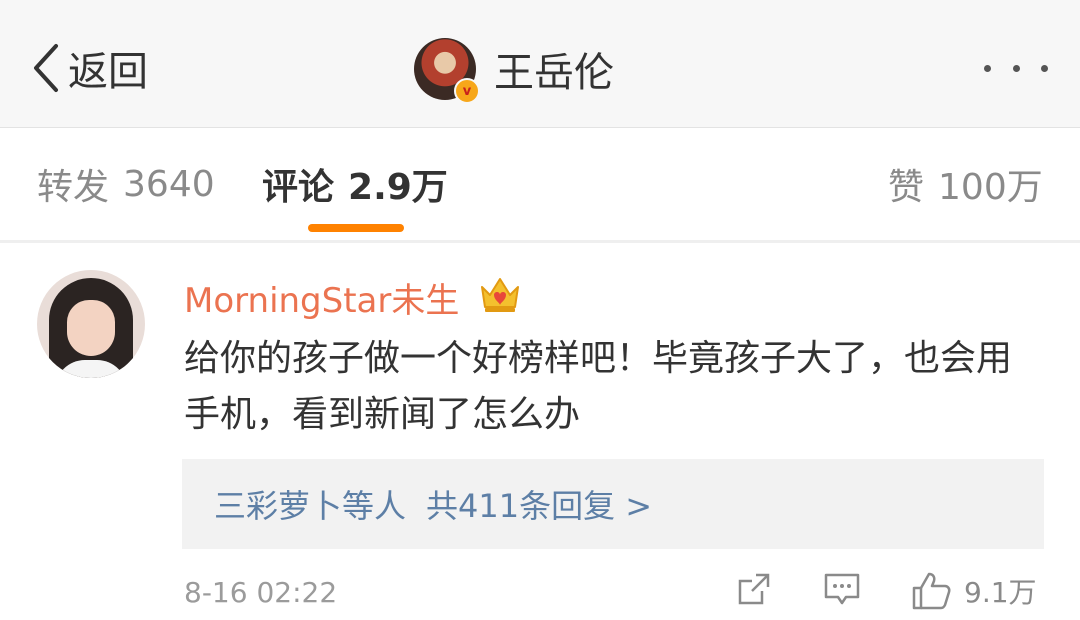 The image size is (1080, 620). I want to click on back-button: 返回, so click(89, 68).